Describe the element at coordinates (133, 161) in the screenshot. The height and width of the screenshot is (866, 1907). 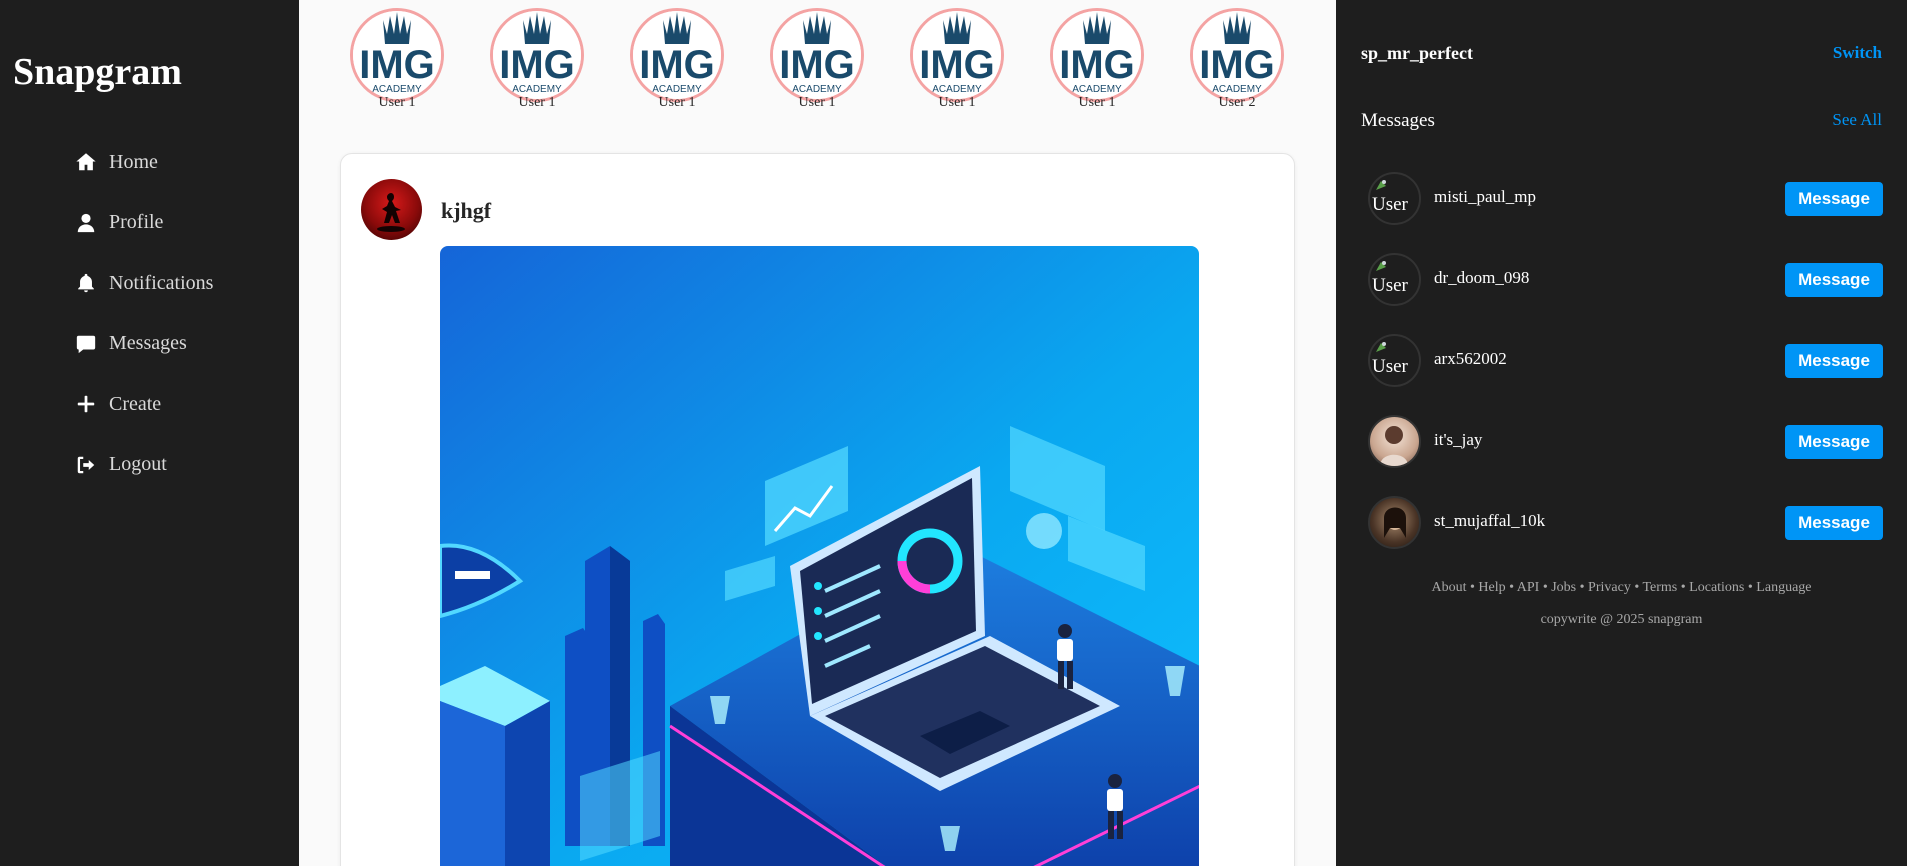
I see `nav-item-label: Home` at that location.